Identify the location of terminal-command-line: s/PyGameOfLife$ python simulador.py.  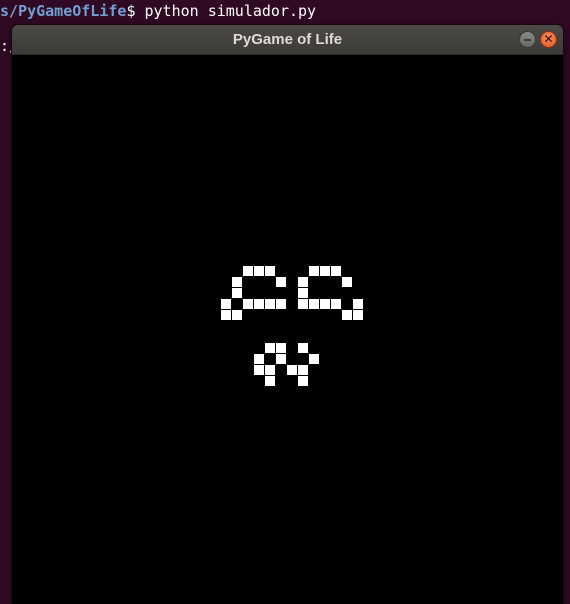
(158, 11).